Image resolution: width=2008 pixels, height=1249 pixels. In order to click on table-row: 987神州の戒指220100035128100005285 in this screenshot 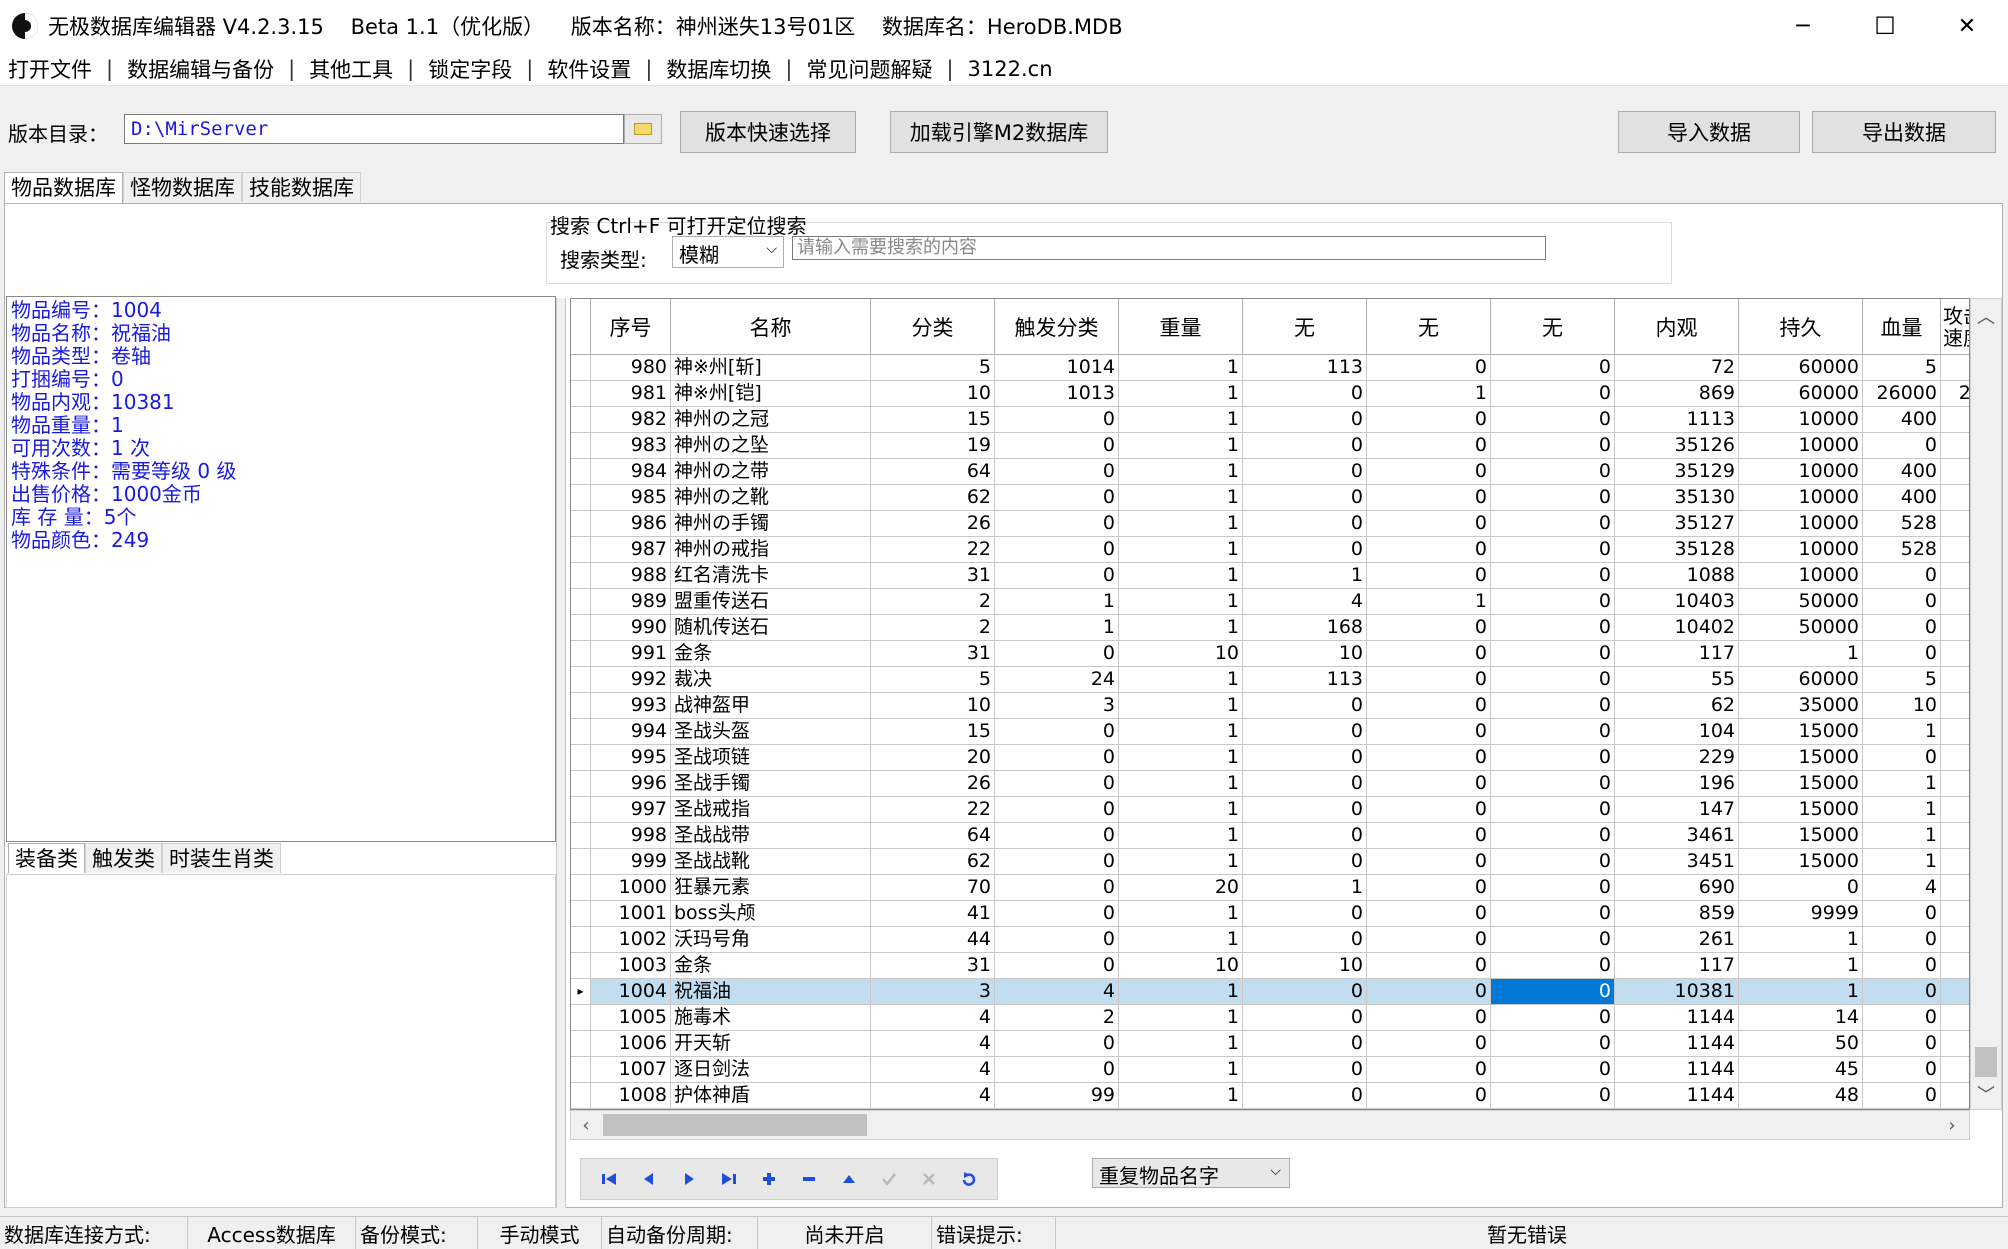, I will do `click(1270, 550)`.